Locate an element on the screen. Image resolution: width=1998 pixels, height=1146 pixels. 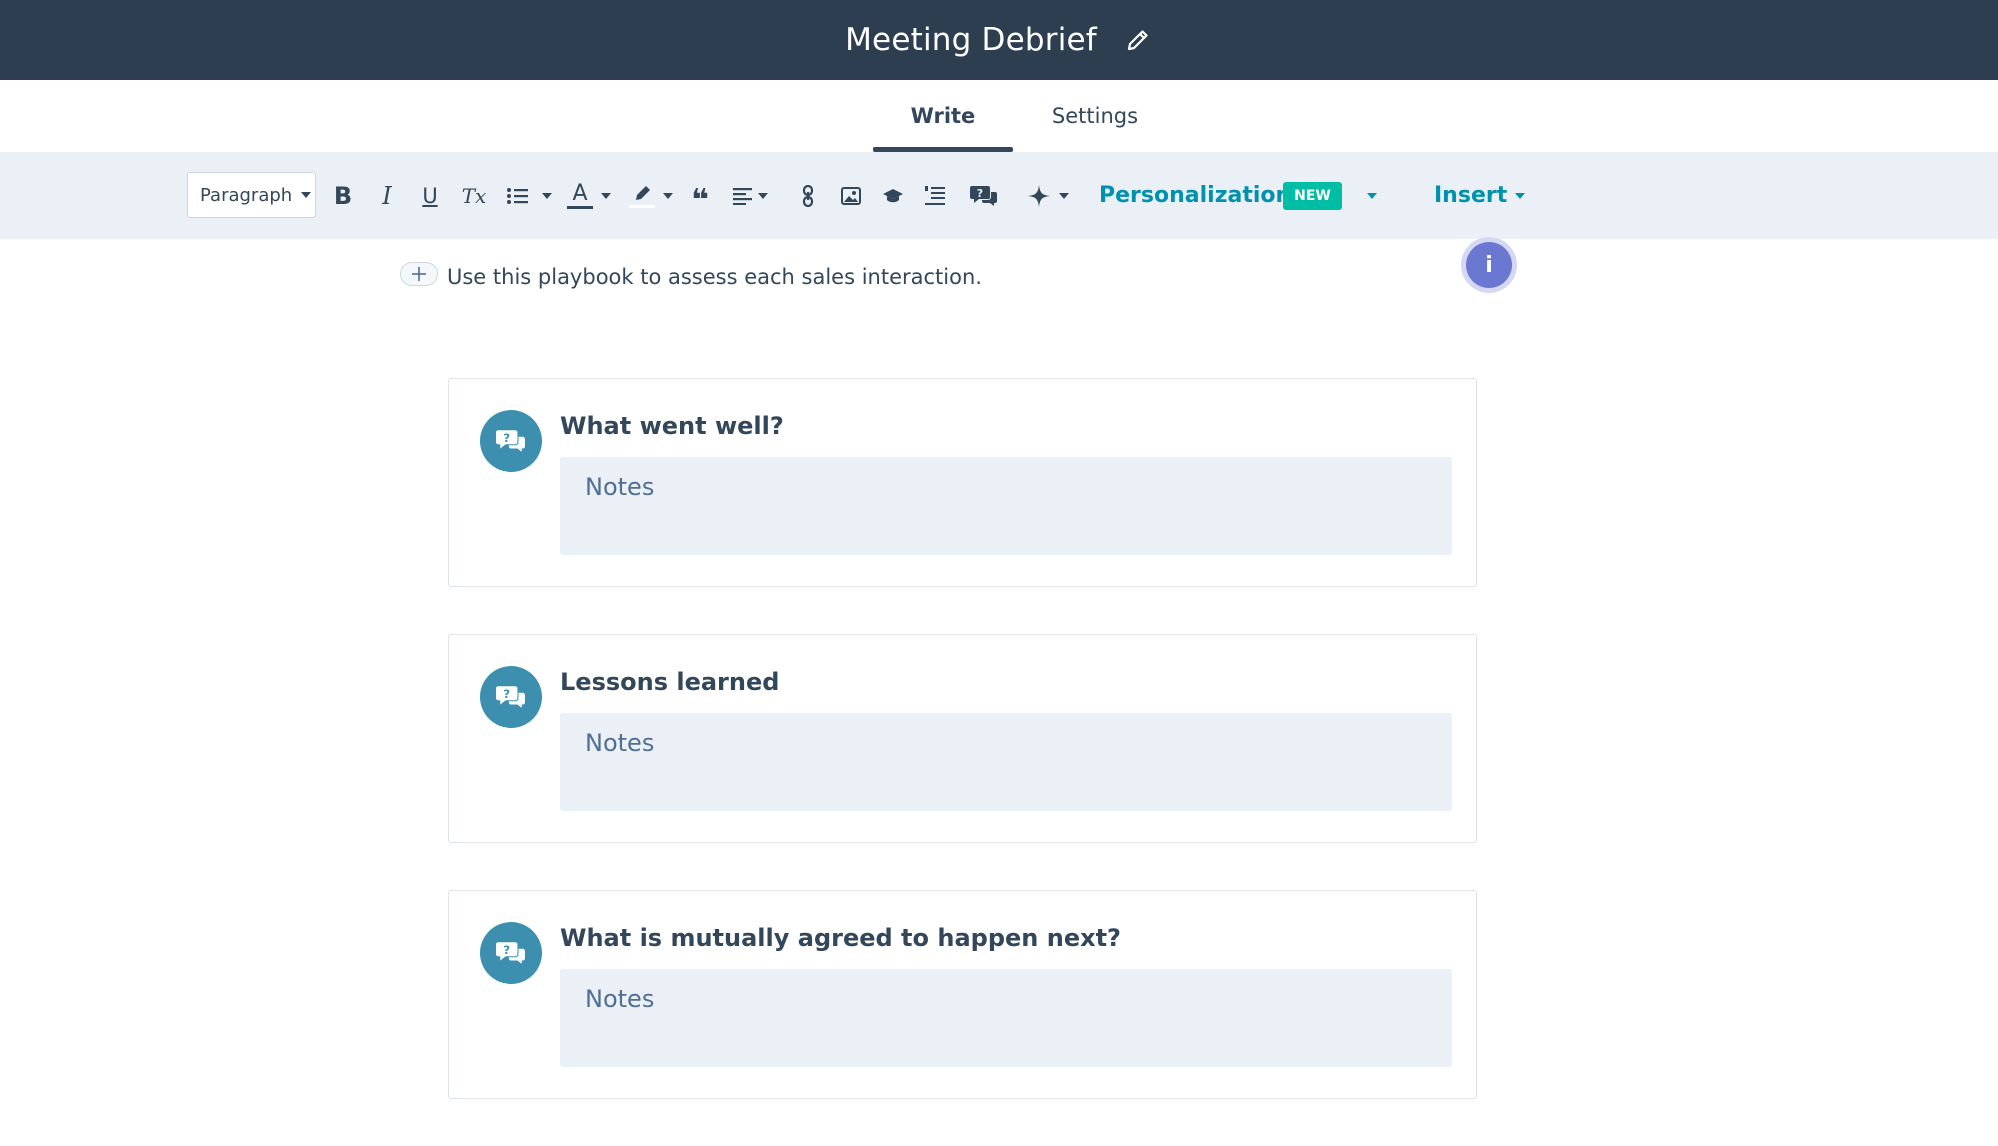
link-icon is located at coordinates (808, 195).